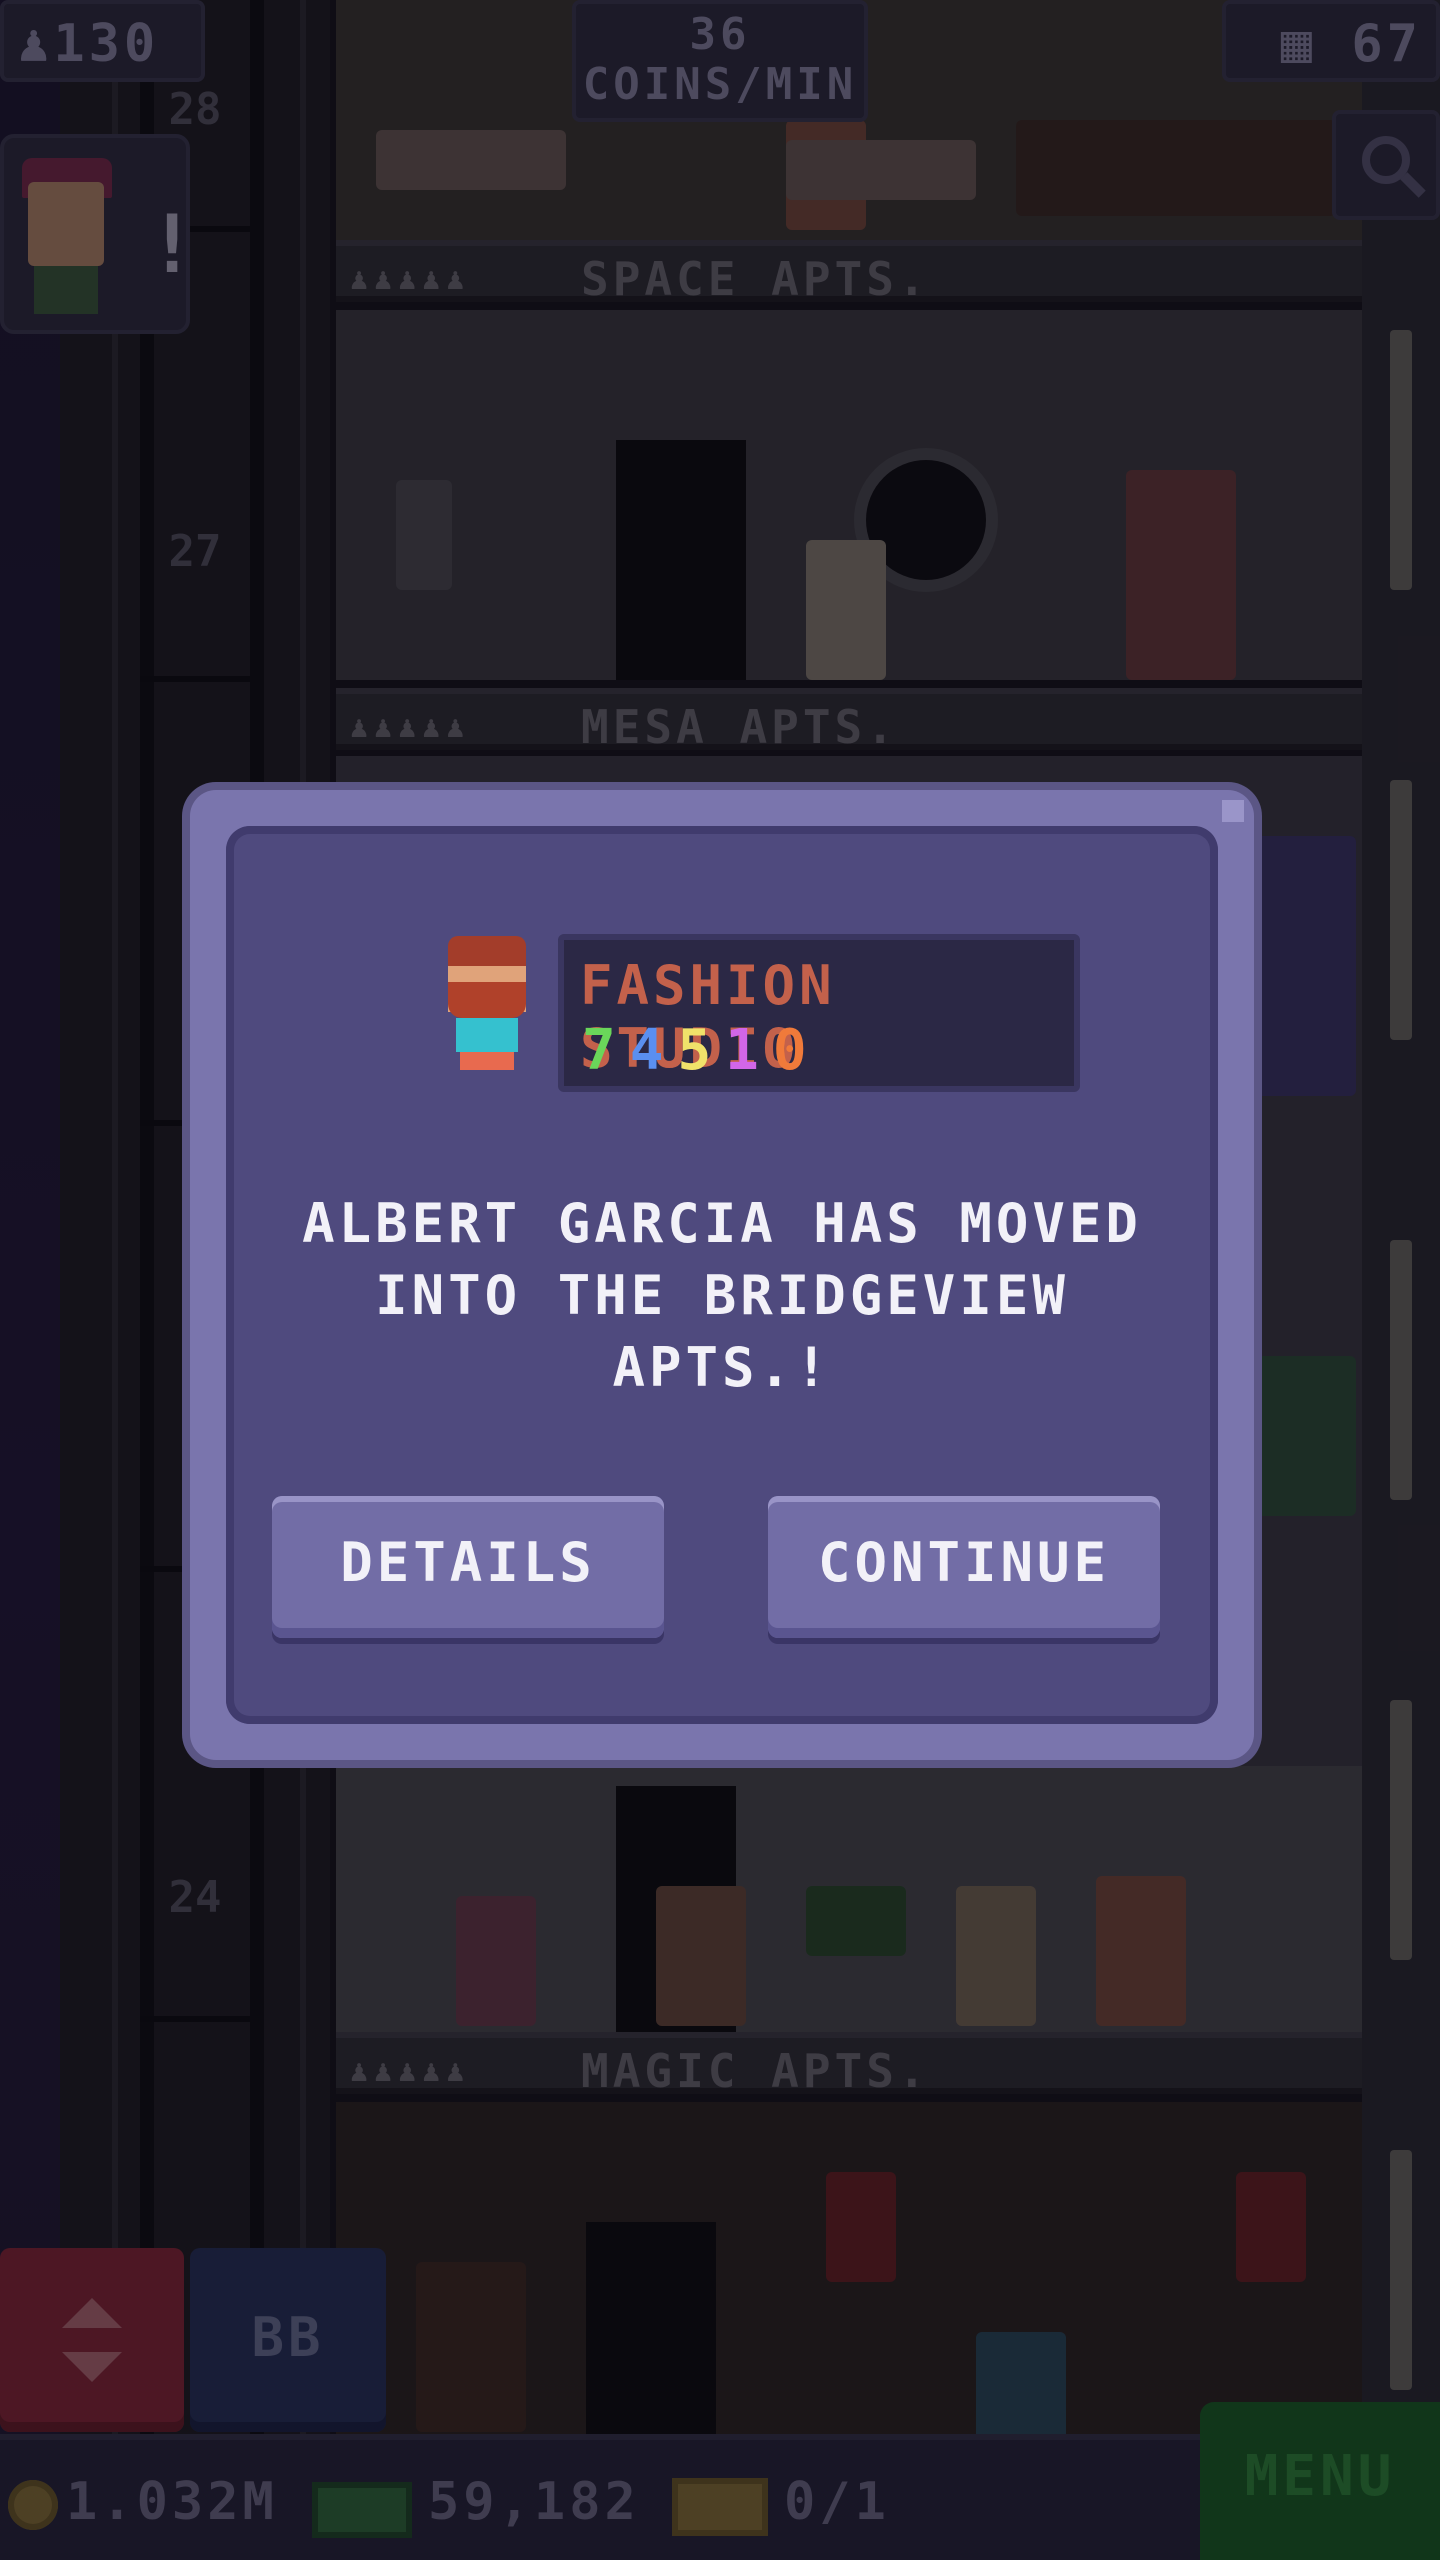 Image resolution: width=1440 pixels, height=2560 pixels. I want to click on skill-food: 7, so click(606, 1050).